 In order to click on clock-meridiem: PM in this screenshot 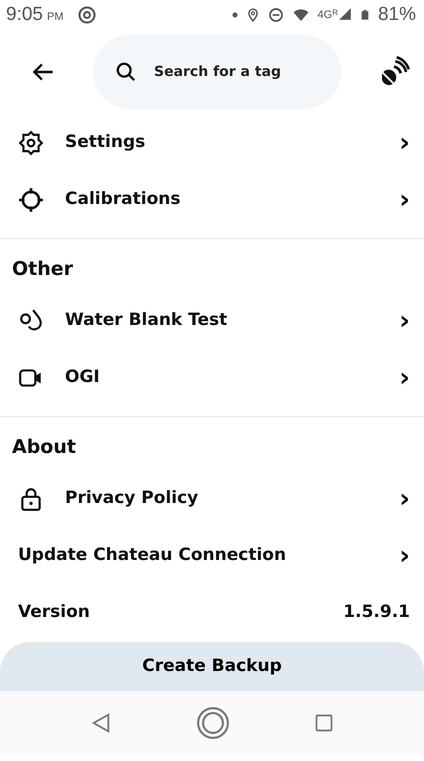, I will do `click(55, 17)`.